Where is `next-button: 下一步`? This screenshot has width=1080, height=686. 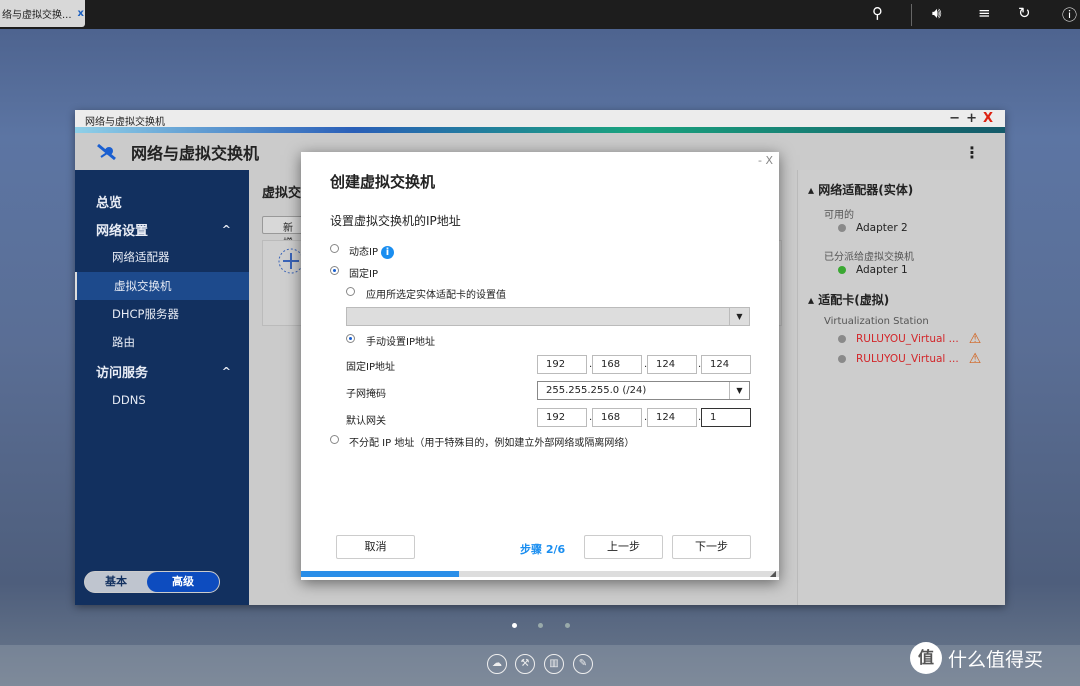
next-button: 下一步 is located at coordinates (711, 547).